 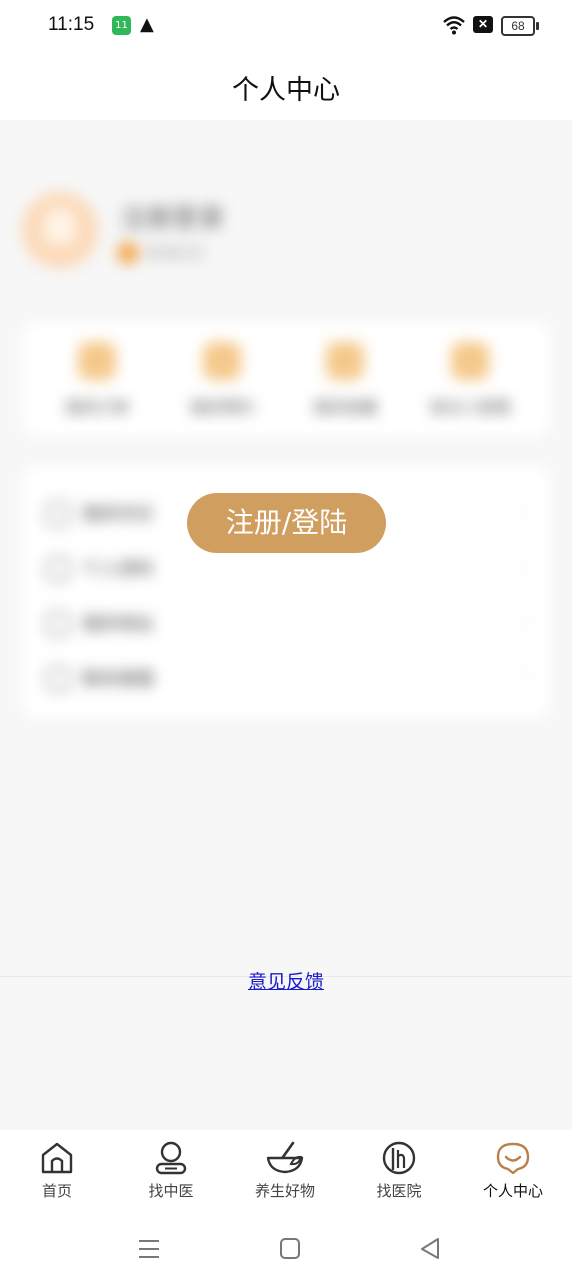 I want to click on quick-actions-card: 我的订单 我的预约 我的收藏 就诊人管理, so click(x=286, y=379).